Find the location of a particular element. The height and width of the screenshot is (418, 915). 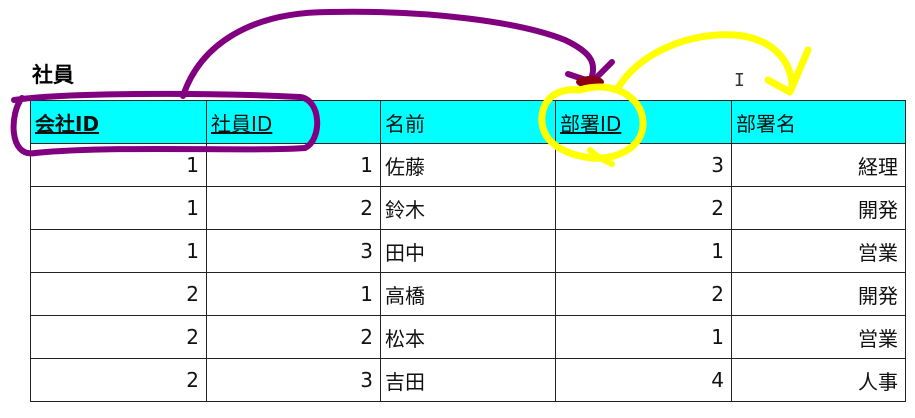

table-header-row: 会社ID 社員ID 名前 部署ID 部署名 is located at coordinates (468, 122).